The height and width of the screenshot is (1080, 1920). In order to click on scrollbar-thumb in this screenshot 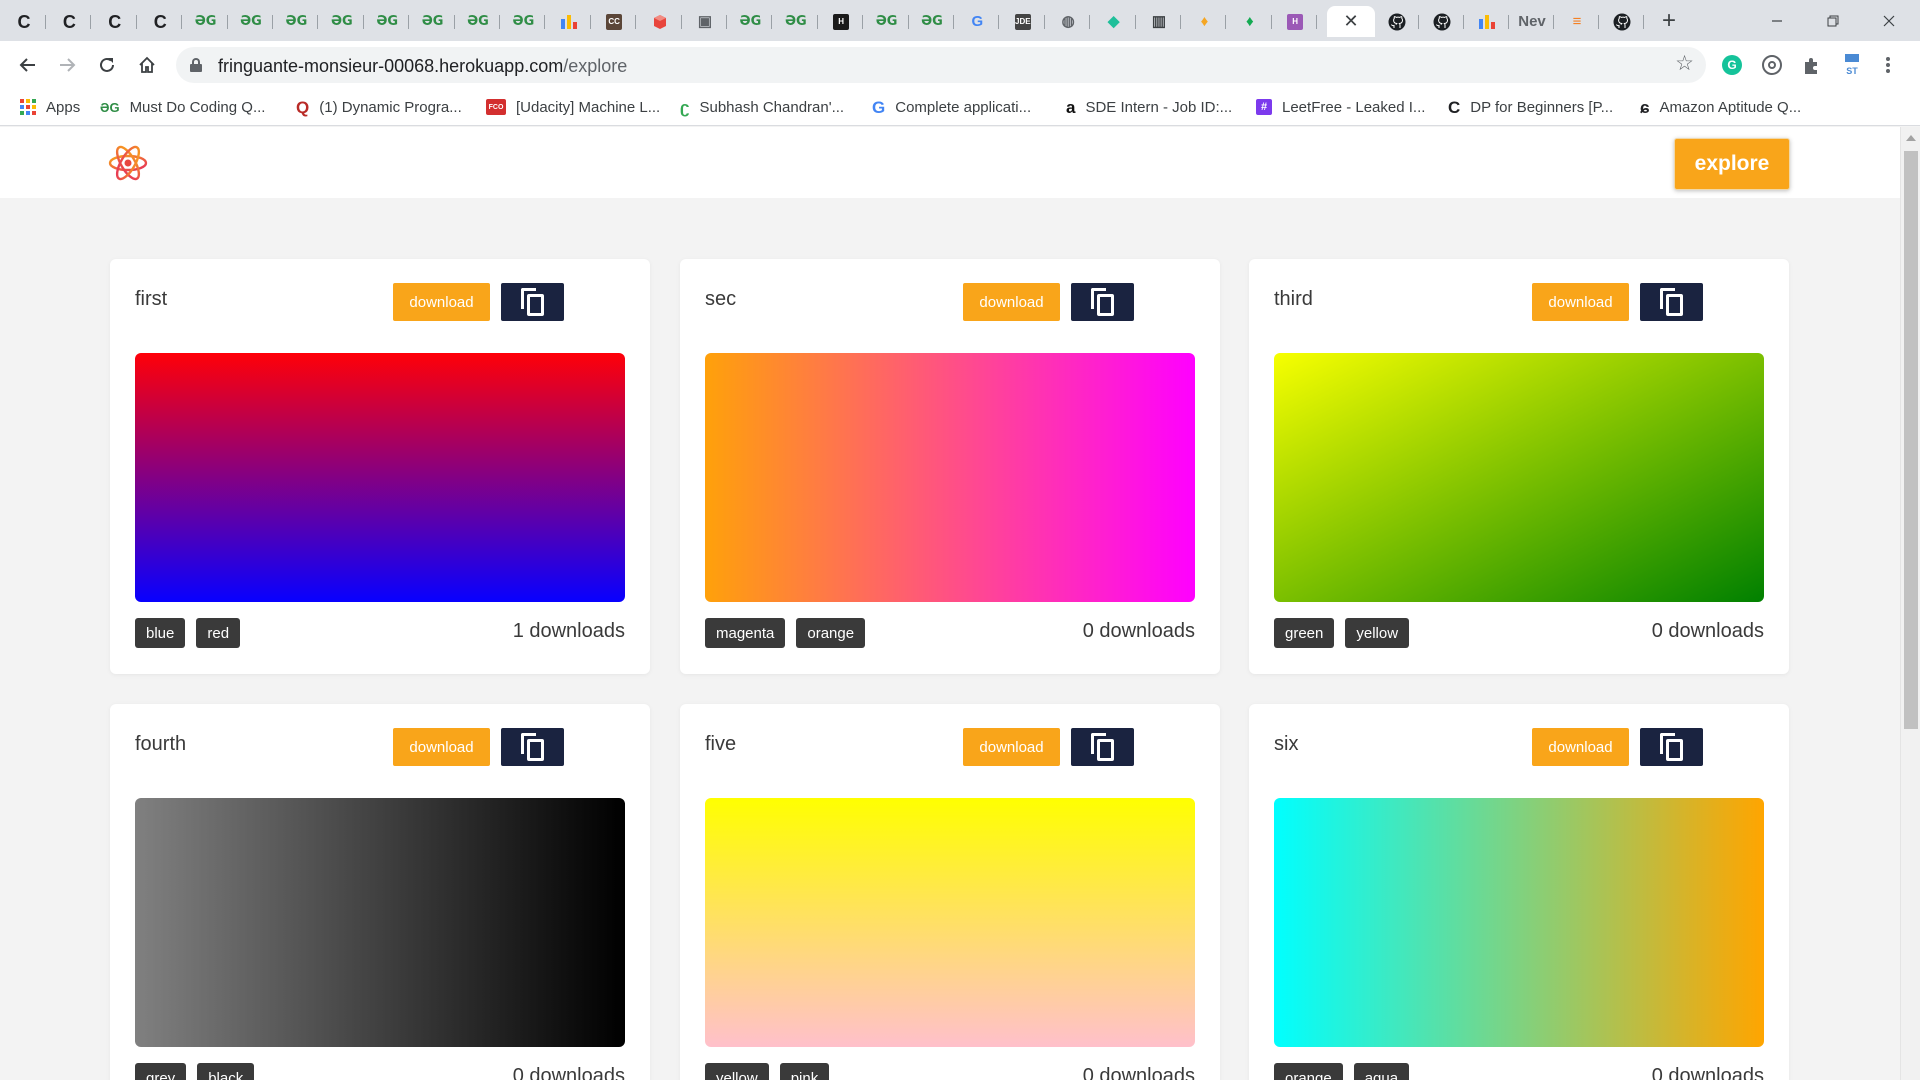, I will do `click(1911, 440)`.